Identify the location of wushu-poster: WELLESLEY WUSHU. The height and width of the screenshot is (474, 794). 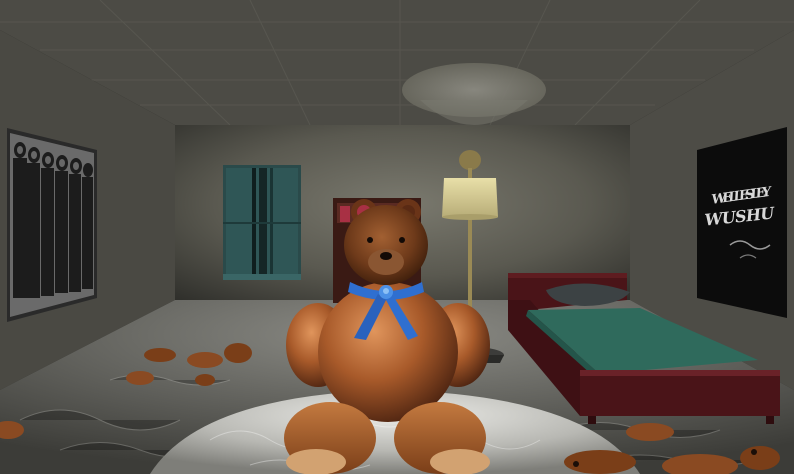
(742, 222).